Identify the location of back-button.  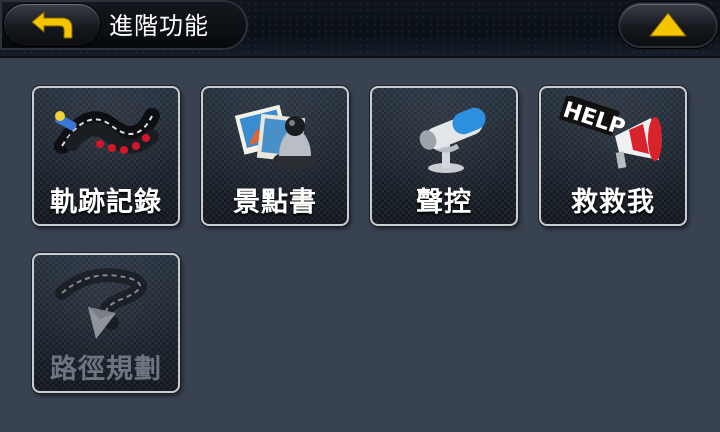
(52, 25).